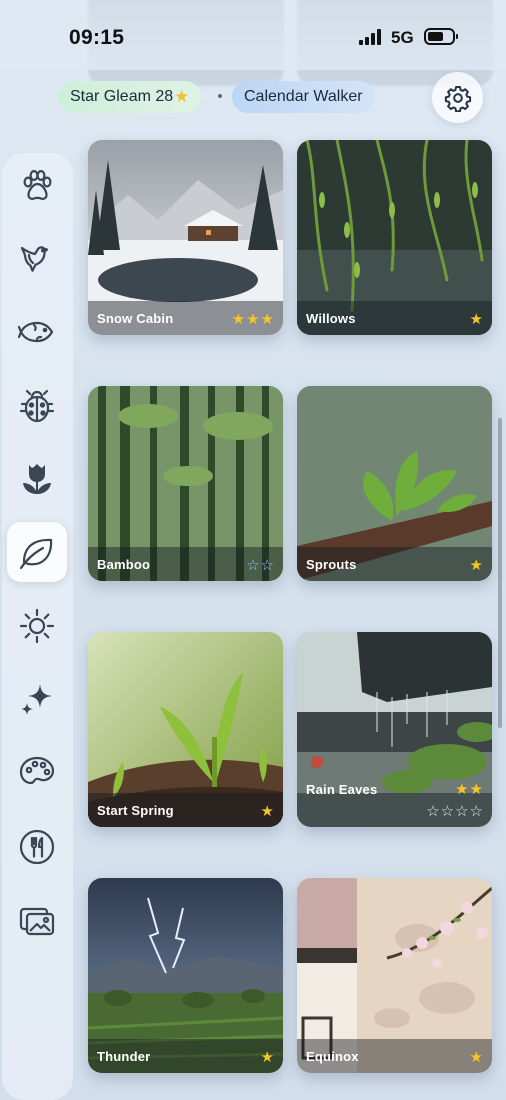 The image size is (506, 1100). I want to click on ladybug-icon, so click(37, 406).